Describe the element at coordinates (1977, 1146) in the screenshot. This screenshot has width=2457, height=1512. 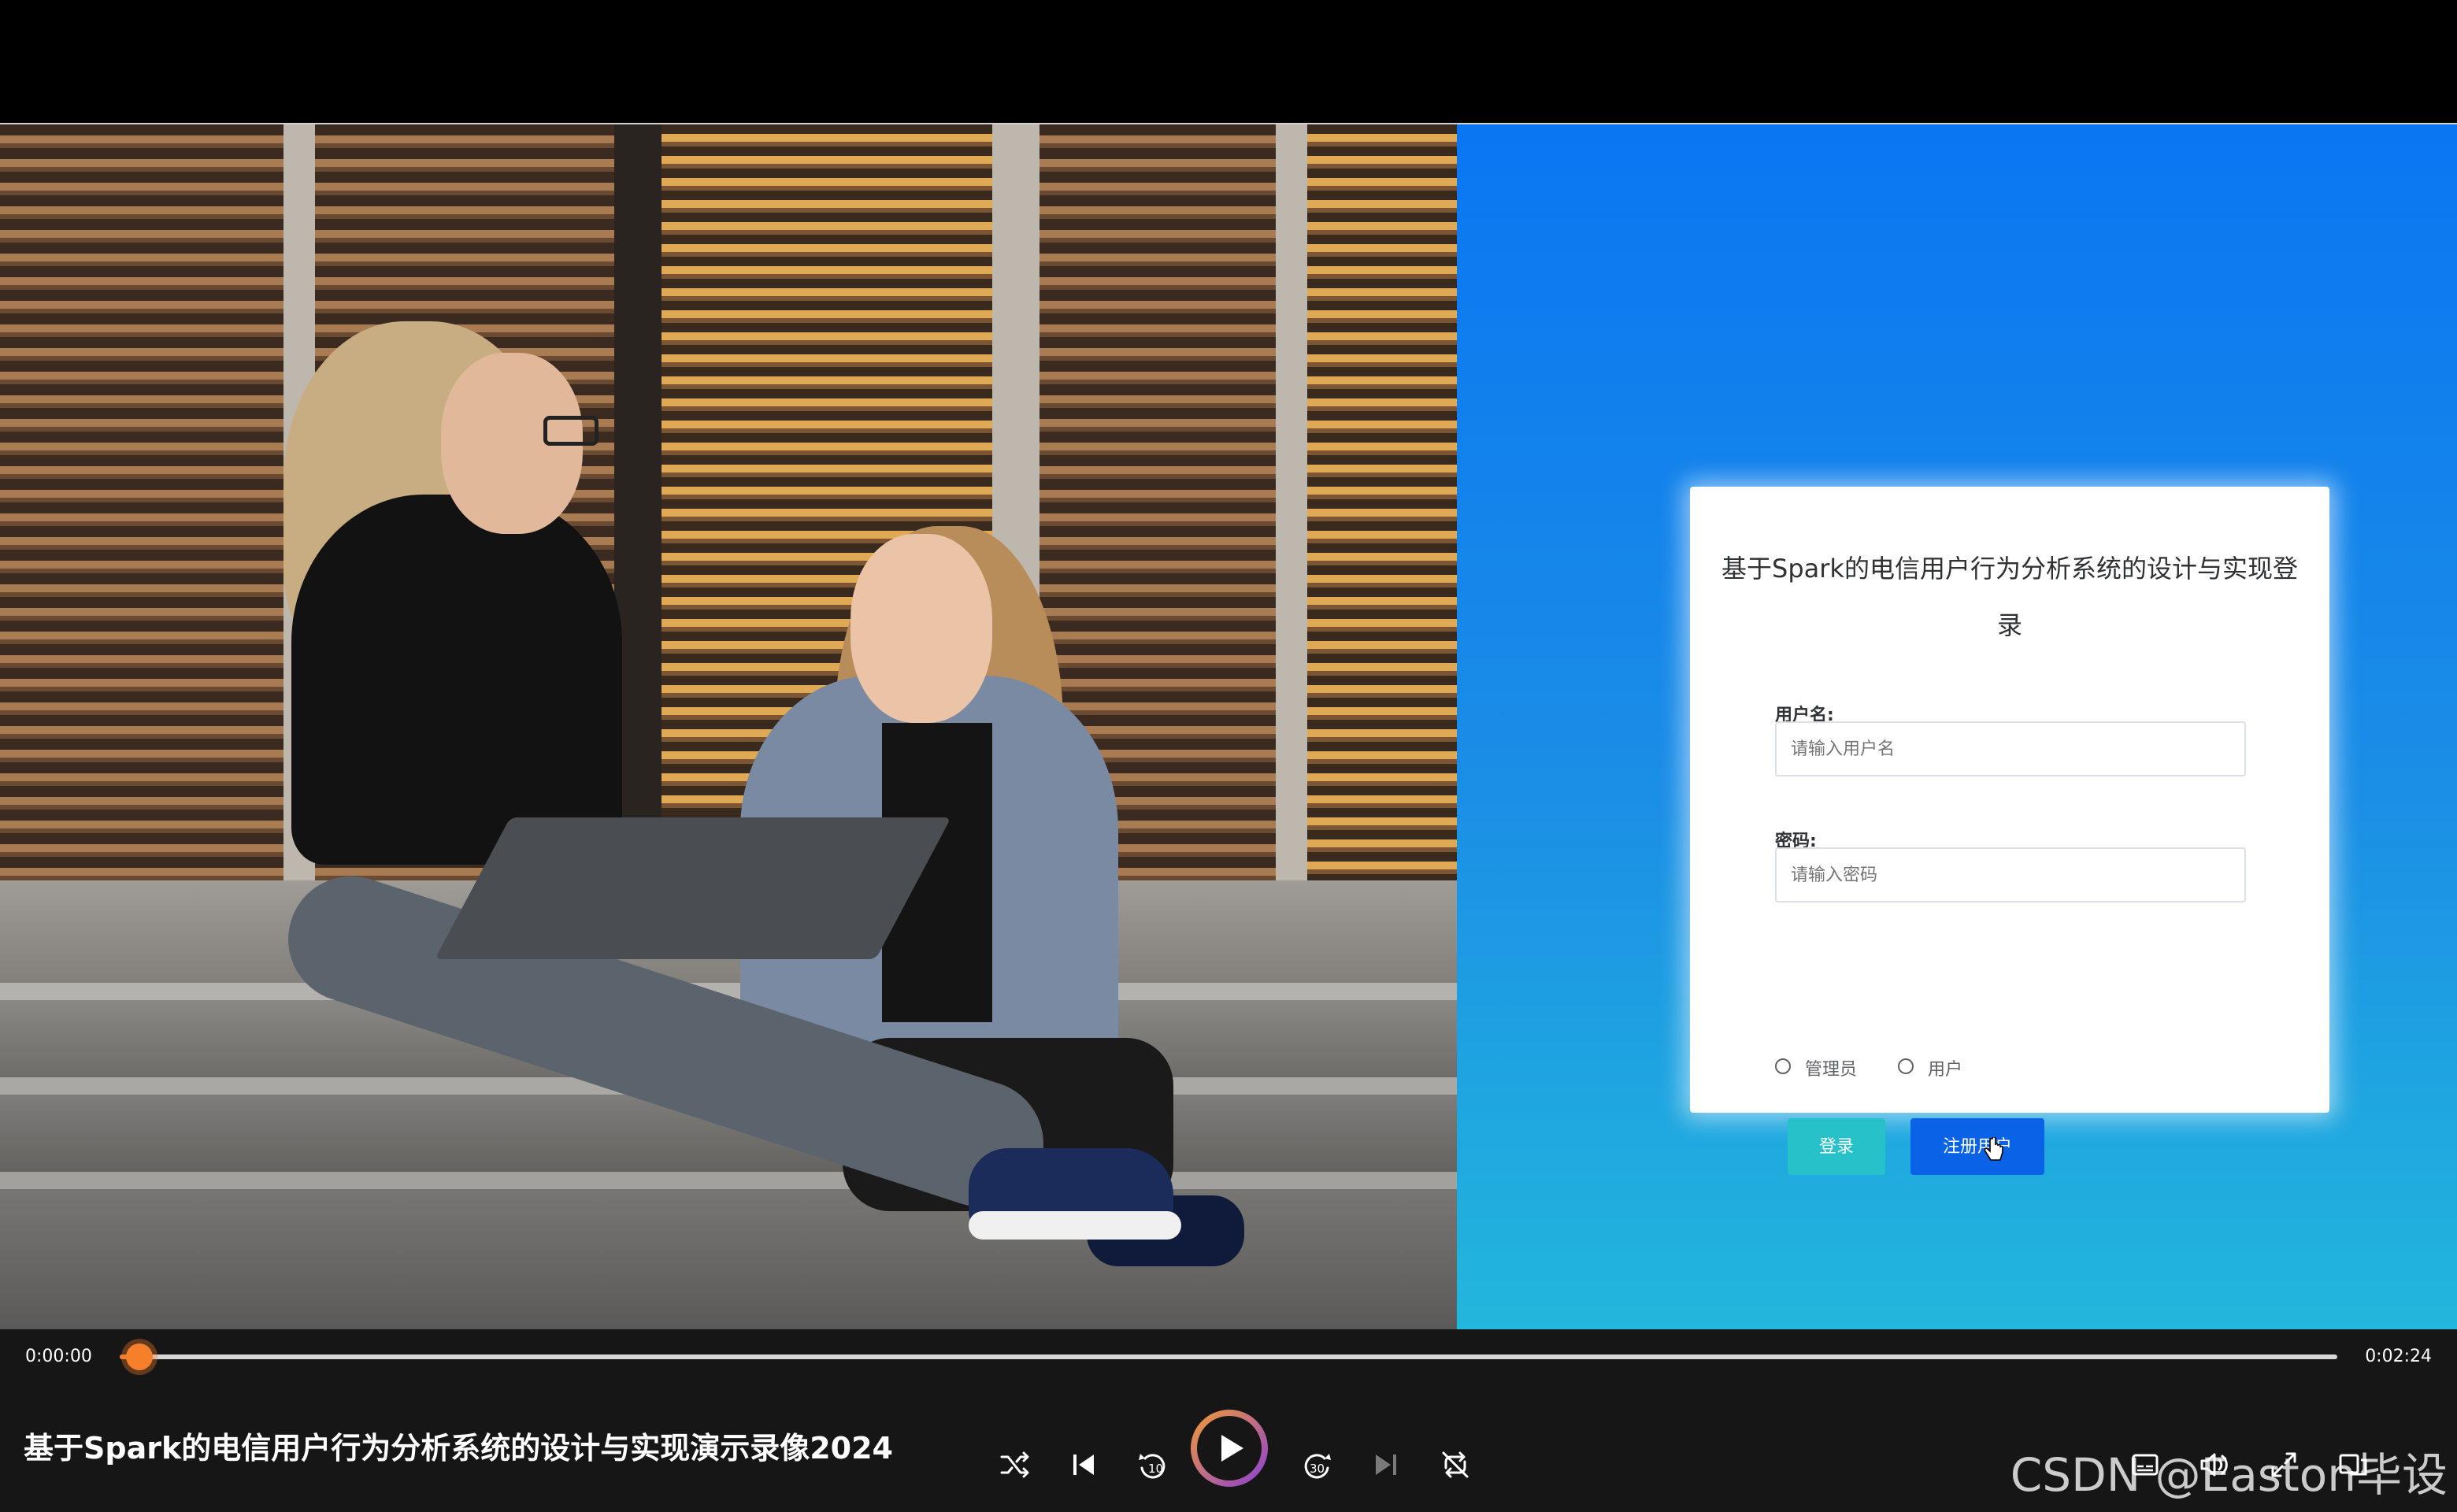
I see `register-button: 注册用户` at that location.